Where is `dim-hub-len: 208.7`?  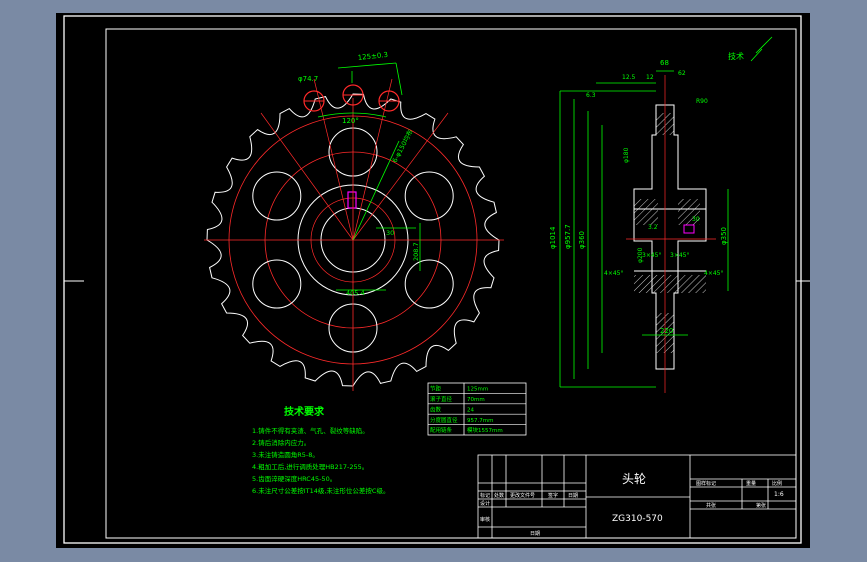 dim-hub-len: 208.7 is located at coordinates (416, 251).